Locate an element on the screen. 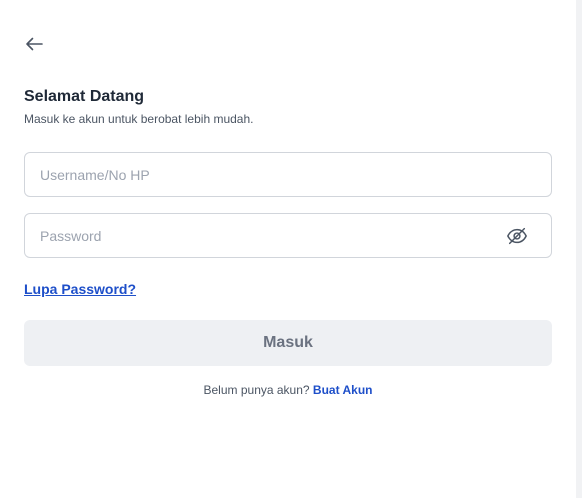  password-field is located at coordinates (288, 235).